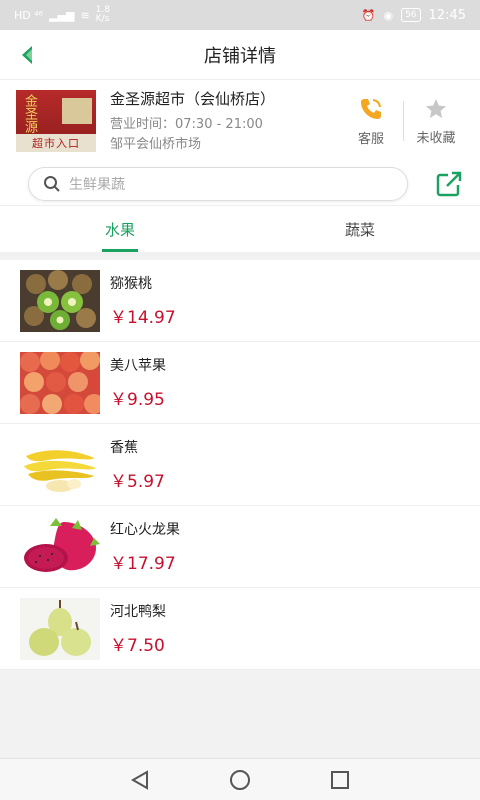 The image size is (480, 800). I want to click on nav-bar: 店铺详情, so click(240, 55).